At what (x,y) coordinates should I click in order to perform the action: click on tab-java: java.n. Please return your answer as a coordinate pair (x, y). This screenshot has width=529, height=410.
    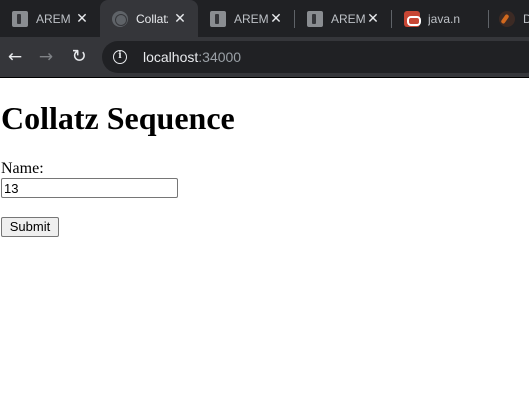
    Looking at the image, I should click on (440, 18).